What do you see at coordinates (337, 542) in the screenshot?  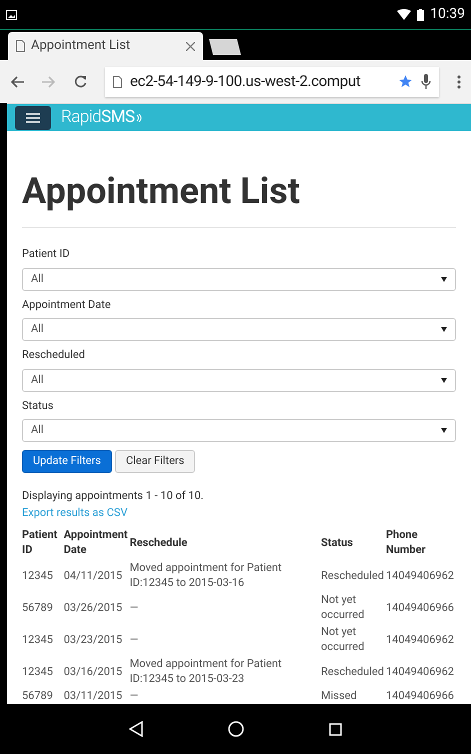 I see `column-header: Status` at bounding box center [337, 542].